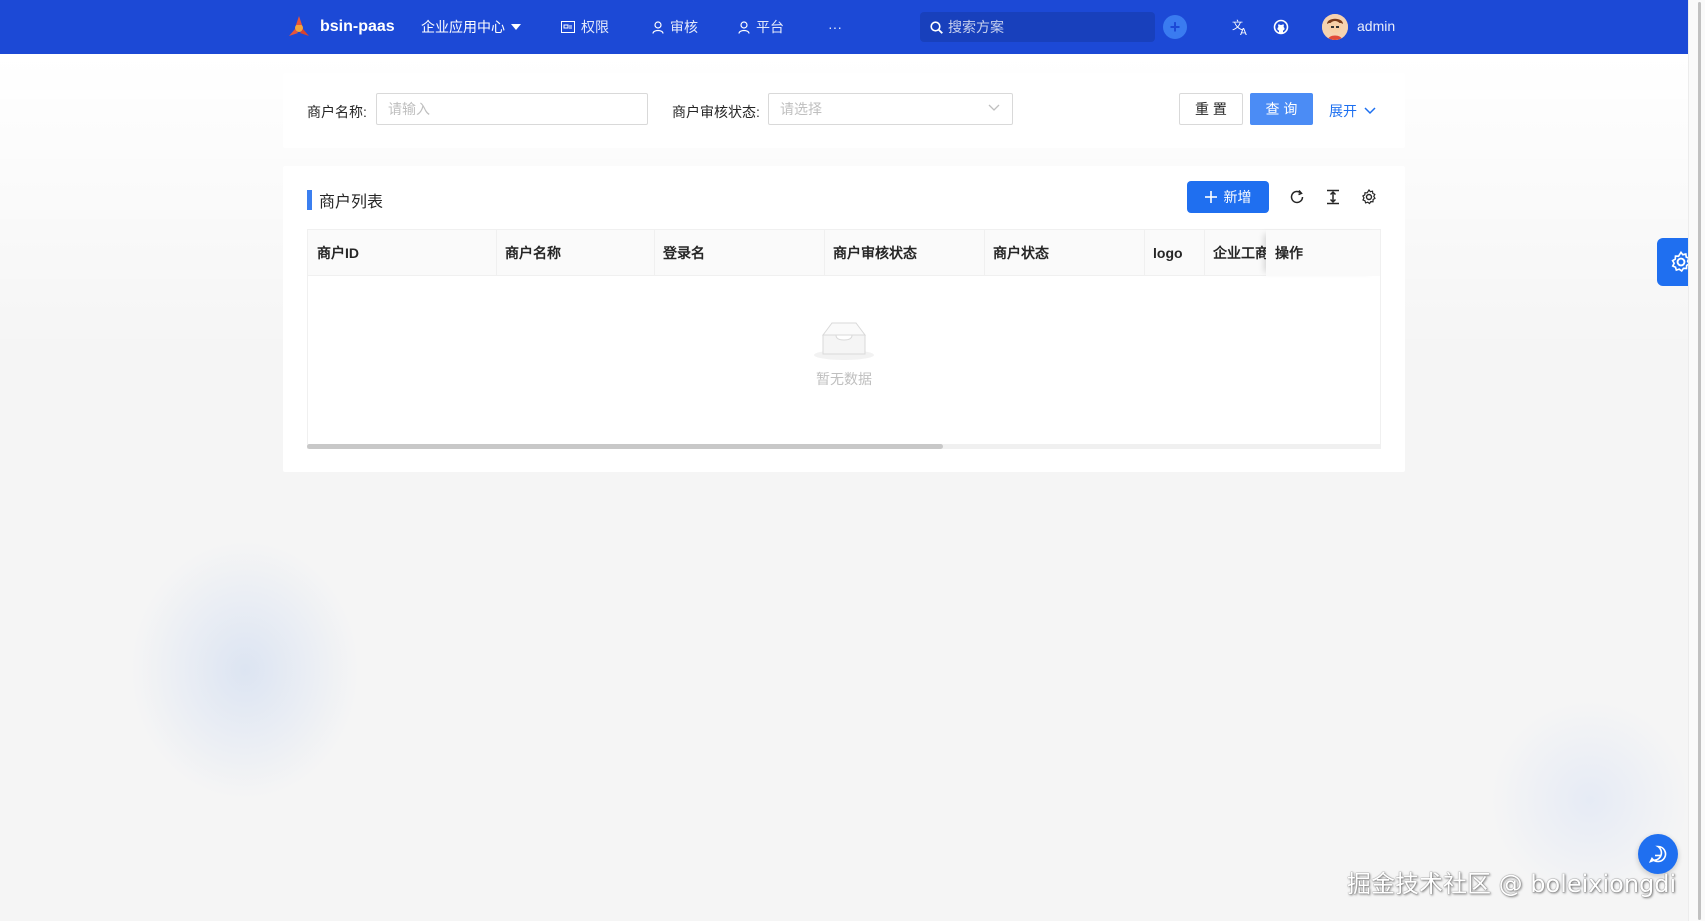  Describe the element at coordinates (936, 27) in the screenshot. I see `search-icon` at that location.